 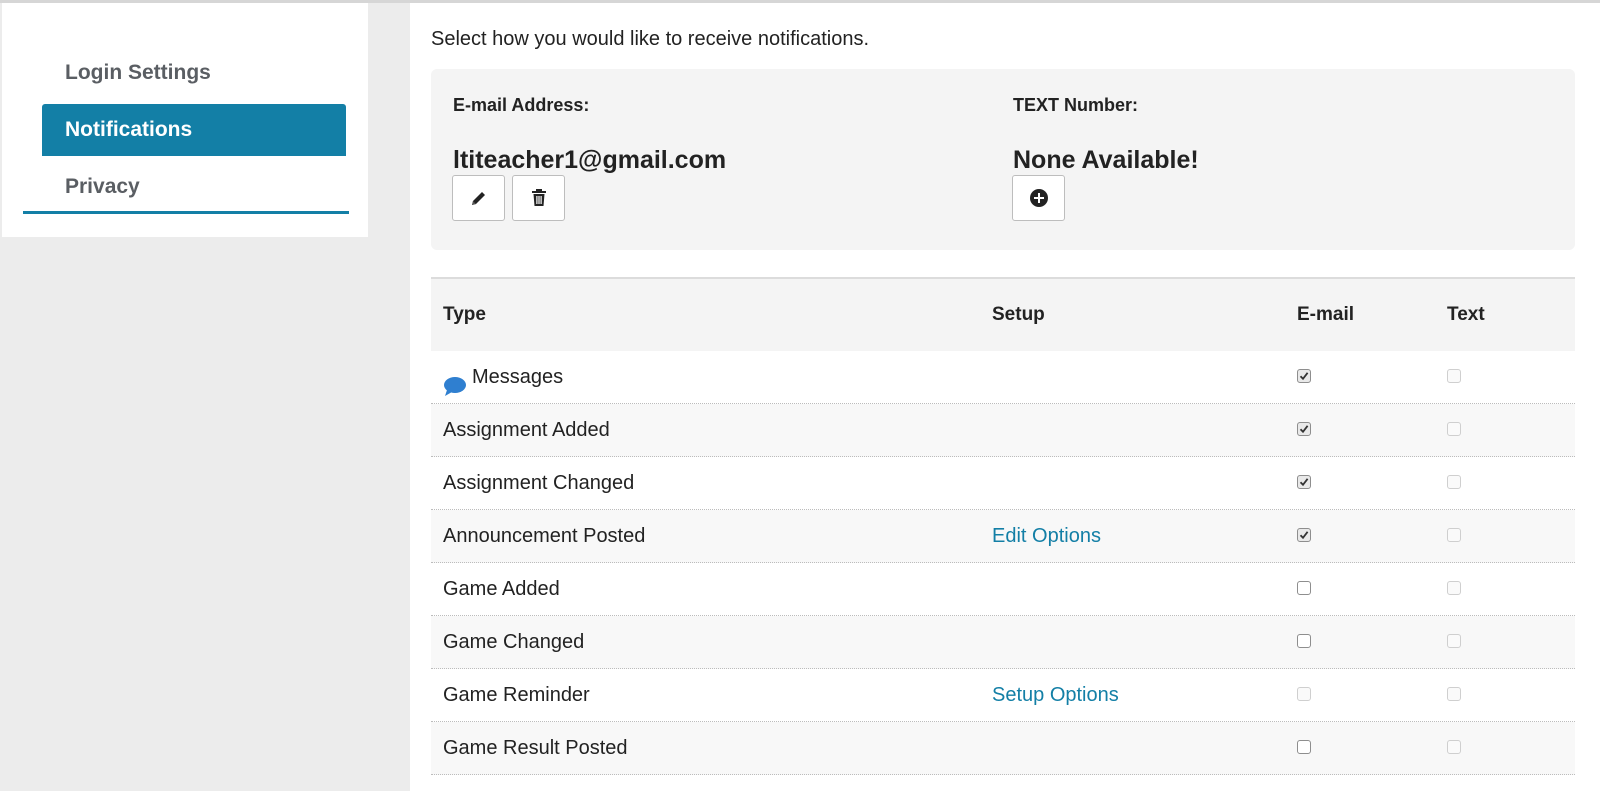 What do you see at coordinates (194, 130) in the screenshot?
I see `sidebar-item-notifications: Notifications` at bounding box center [194, 130].